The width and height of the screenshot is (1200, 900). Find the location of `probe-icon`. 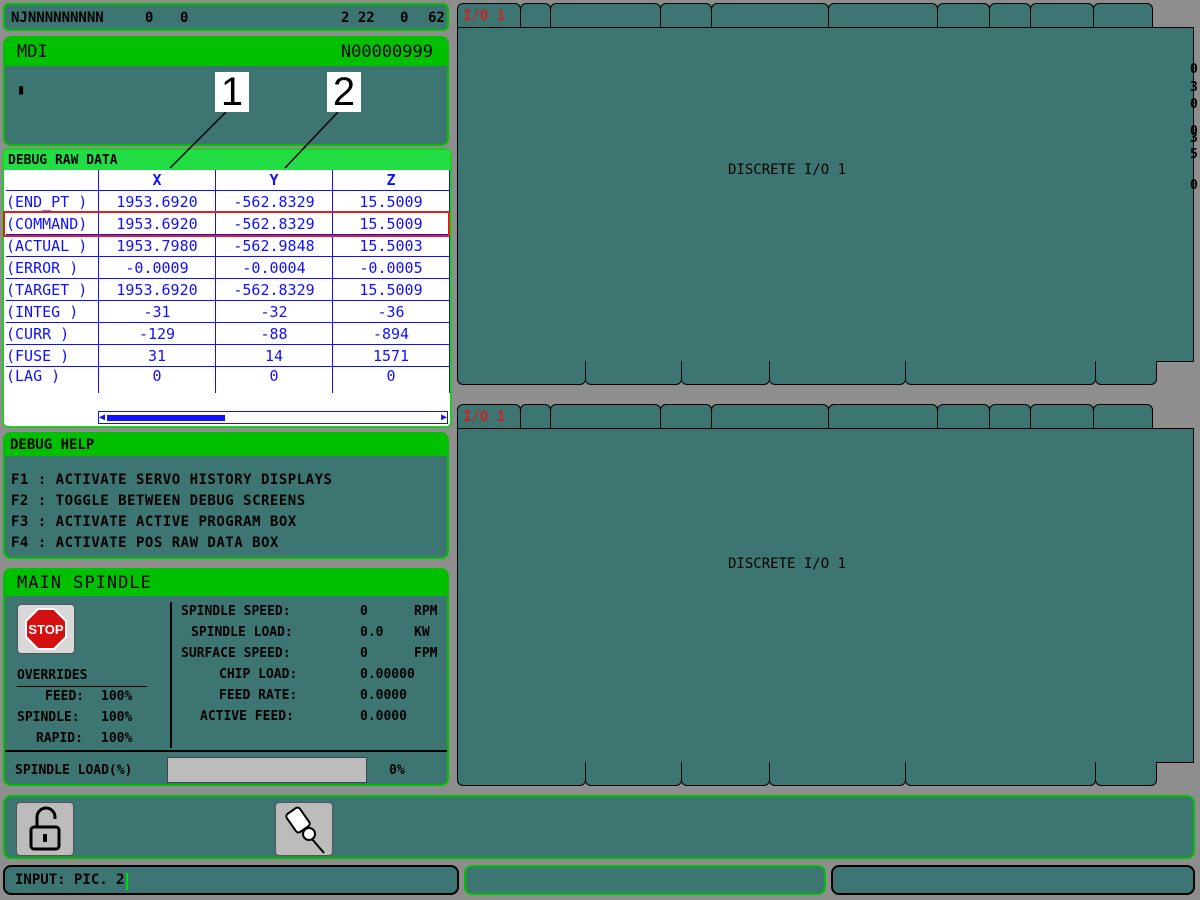

probe-icon is located at coordinates (305, 830).